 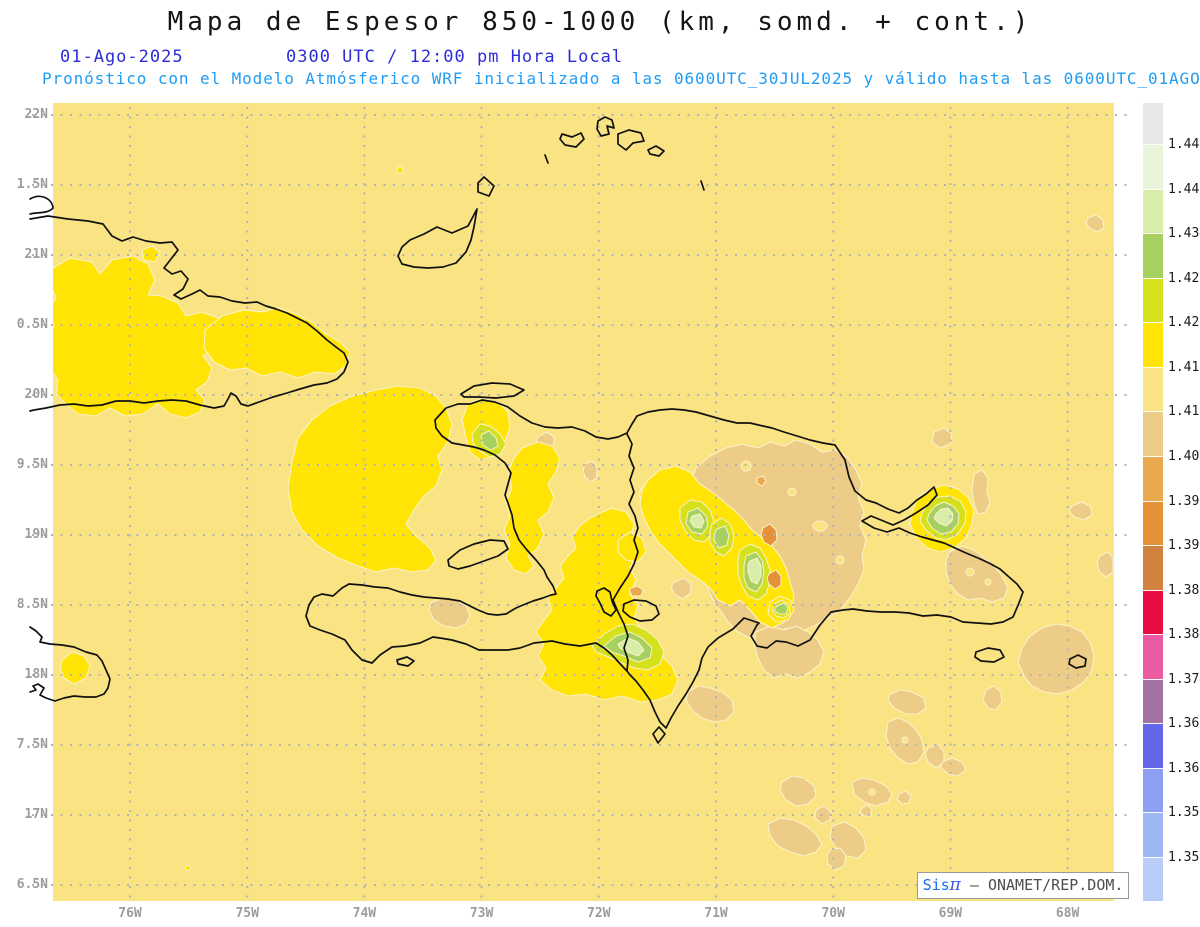 What do you see at coordinates (36, 814) in the screenshot?
I see `lat-tick-label: 17N` at bounding box center [36, 814].